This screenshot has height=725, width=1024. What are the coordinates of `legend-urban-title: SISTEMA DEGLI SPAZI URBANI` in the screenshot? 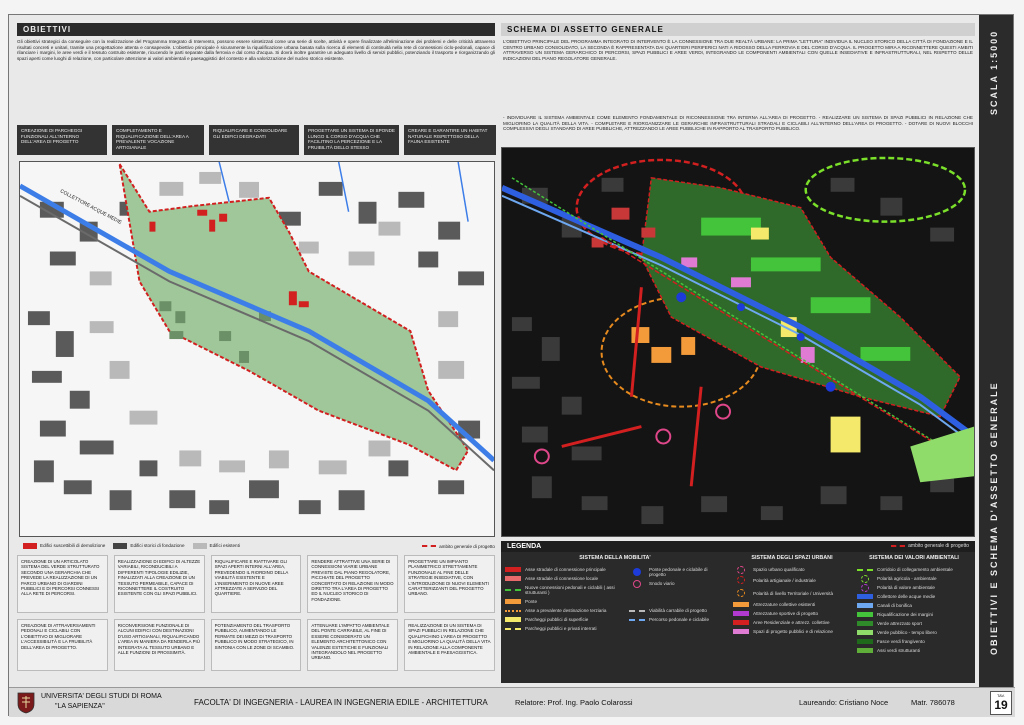 It's located at (792, 558).